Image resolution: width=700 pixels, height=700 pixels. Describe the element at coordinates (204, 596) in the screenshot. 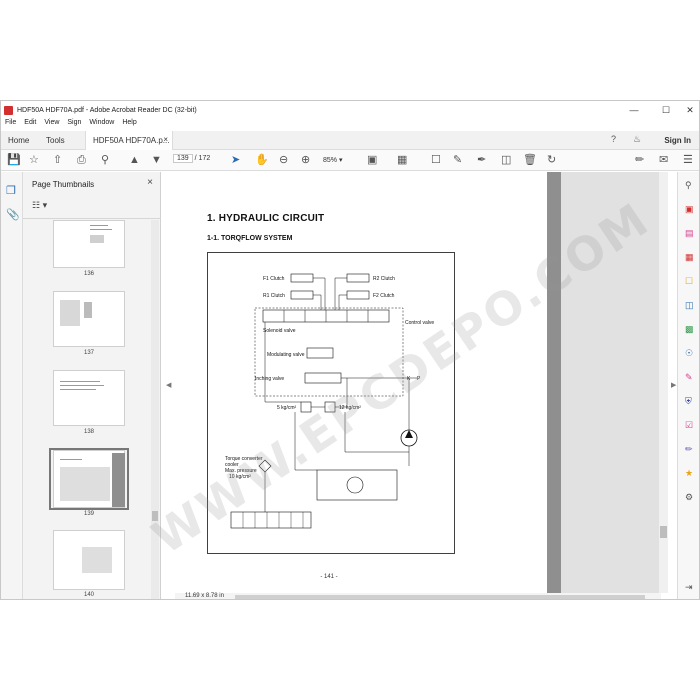

I see `page-size-readout: 11.69 x 8.78 in` at that location.